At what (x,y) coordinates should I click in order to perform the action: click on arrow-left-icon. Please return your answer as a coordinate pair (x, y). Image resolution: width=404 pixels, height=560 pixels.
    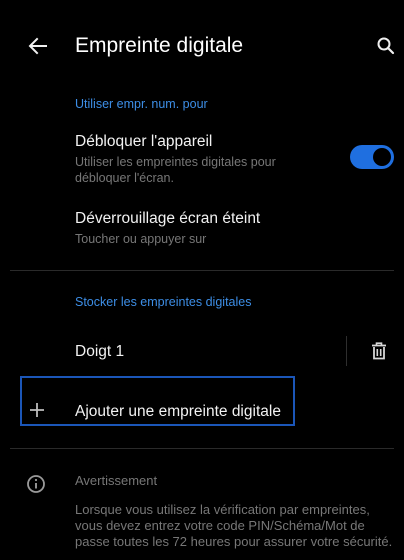
    Looking at the image, I should click on (37, 46).